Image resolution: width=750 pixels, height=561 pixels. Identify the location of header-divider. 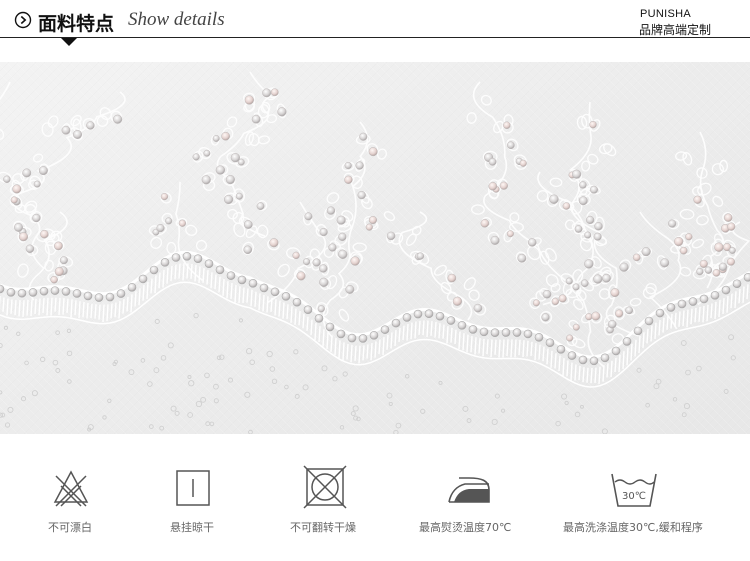
(375, 37).